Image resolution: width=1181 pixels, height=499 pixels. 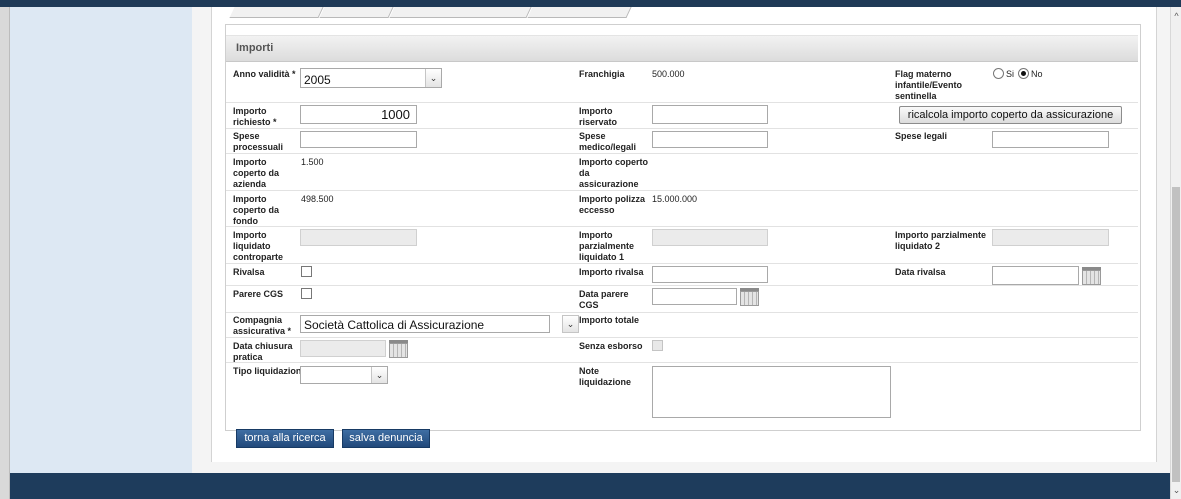 I want to click on scroll-down-arrow-icon: ⌄, so click(x=1176, y=490).